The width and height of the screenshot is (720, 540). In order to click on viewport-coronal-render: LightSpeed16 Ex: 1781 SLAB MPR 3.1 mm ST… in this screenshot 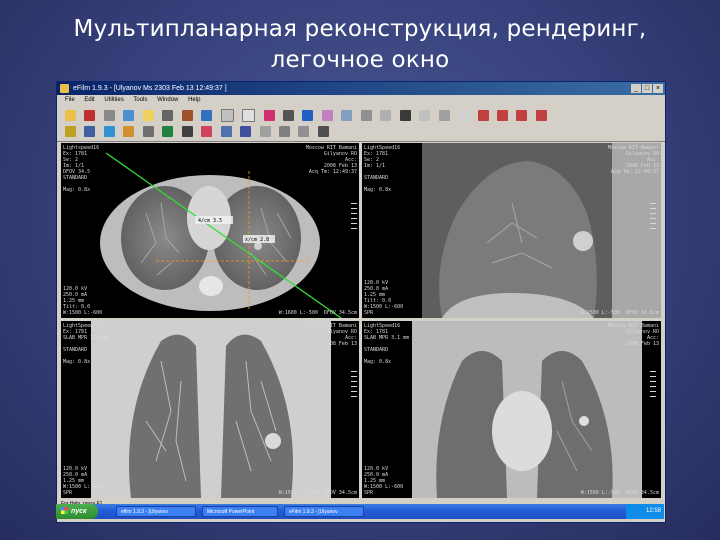, I will do `click(511, 409)`.